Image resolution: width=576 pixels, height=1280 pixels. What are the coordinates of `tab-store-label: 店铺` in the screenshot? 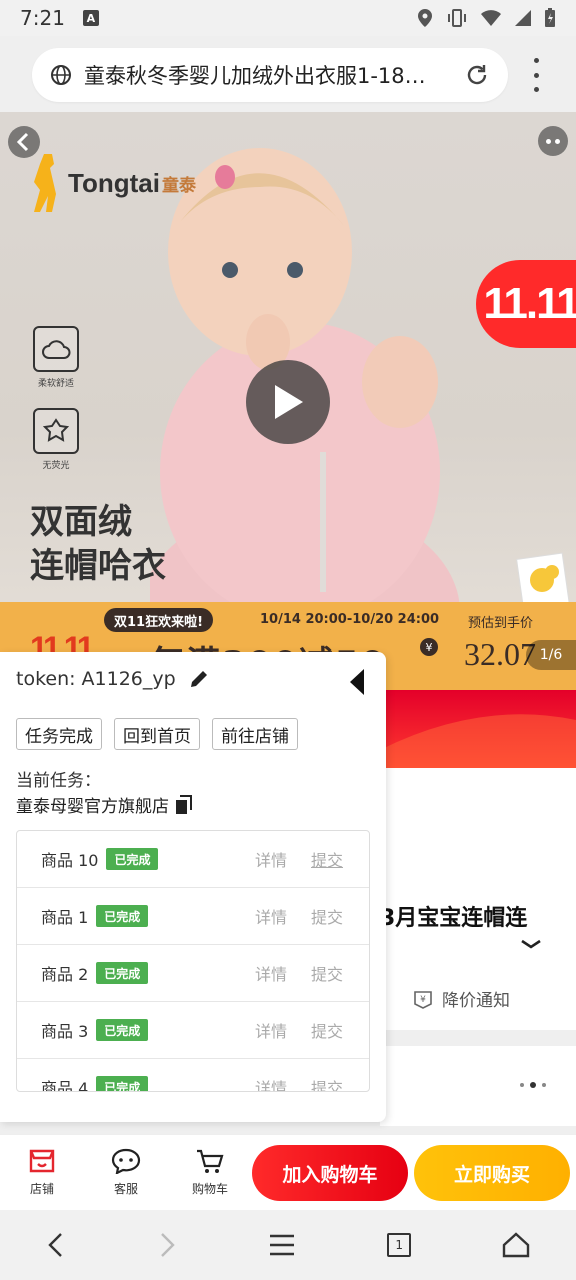 It's located at (41, 1189).